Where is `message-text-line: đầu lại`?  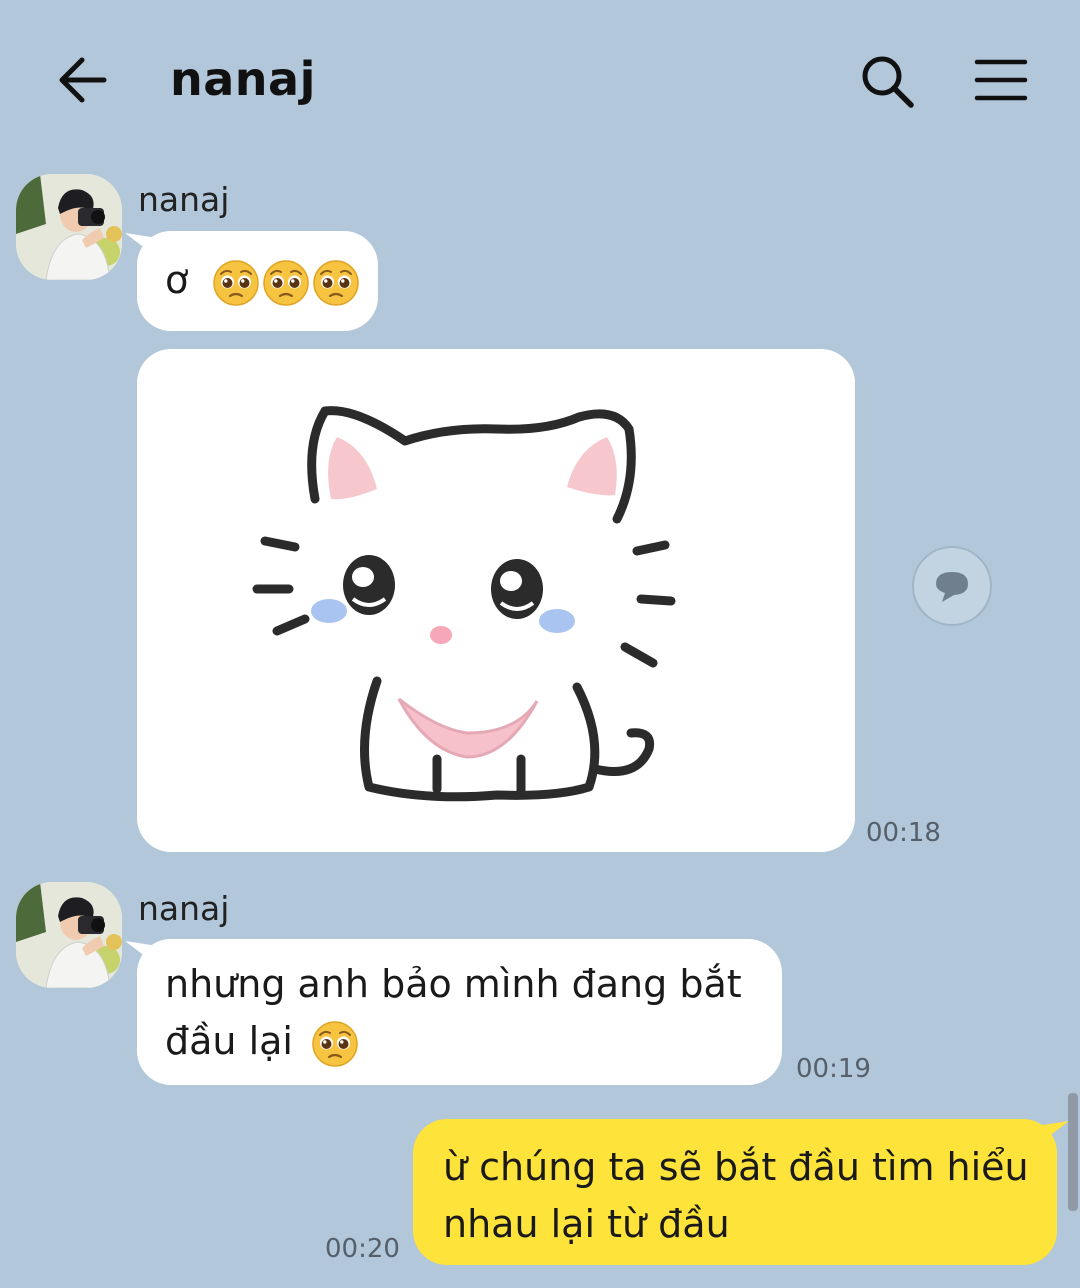 message-text-line: đầu lại is located at coordinates (229, 1041).